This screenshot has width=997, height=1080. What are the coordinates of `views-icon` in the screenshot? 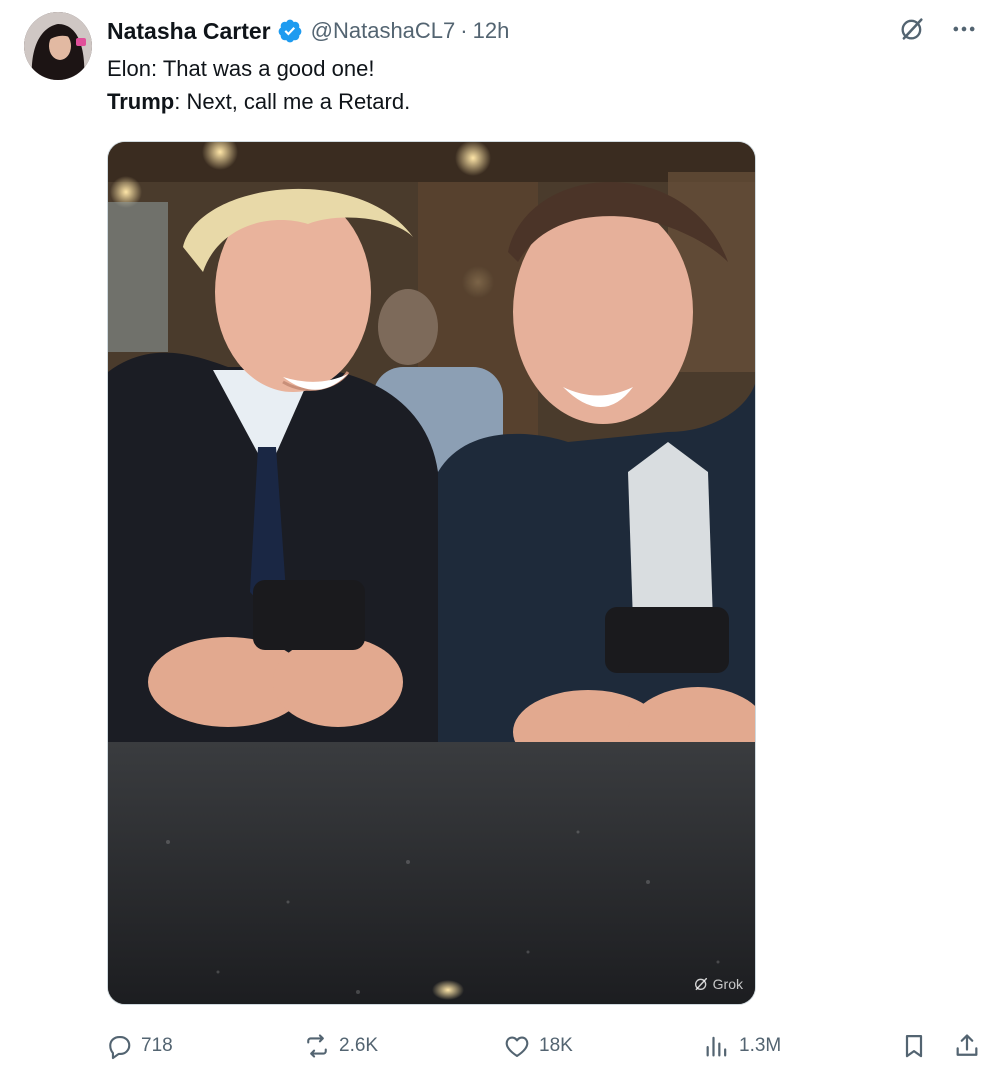 It's located at (716, 1046).